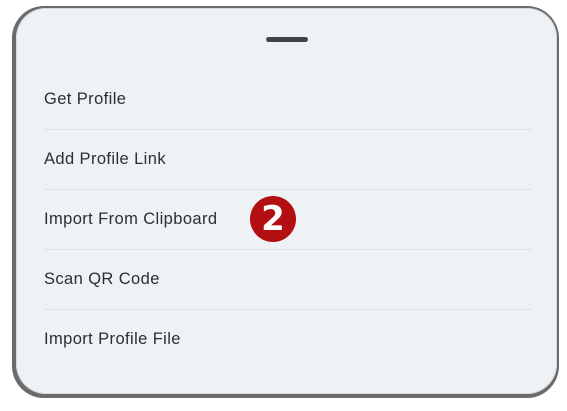  I want to click on sheet-grab-handle, so click(287, 39).